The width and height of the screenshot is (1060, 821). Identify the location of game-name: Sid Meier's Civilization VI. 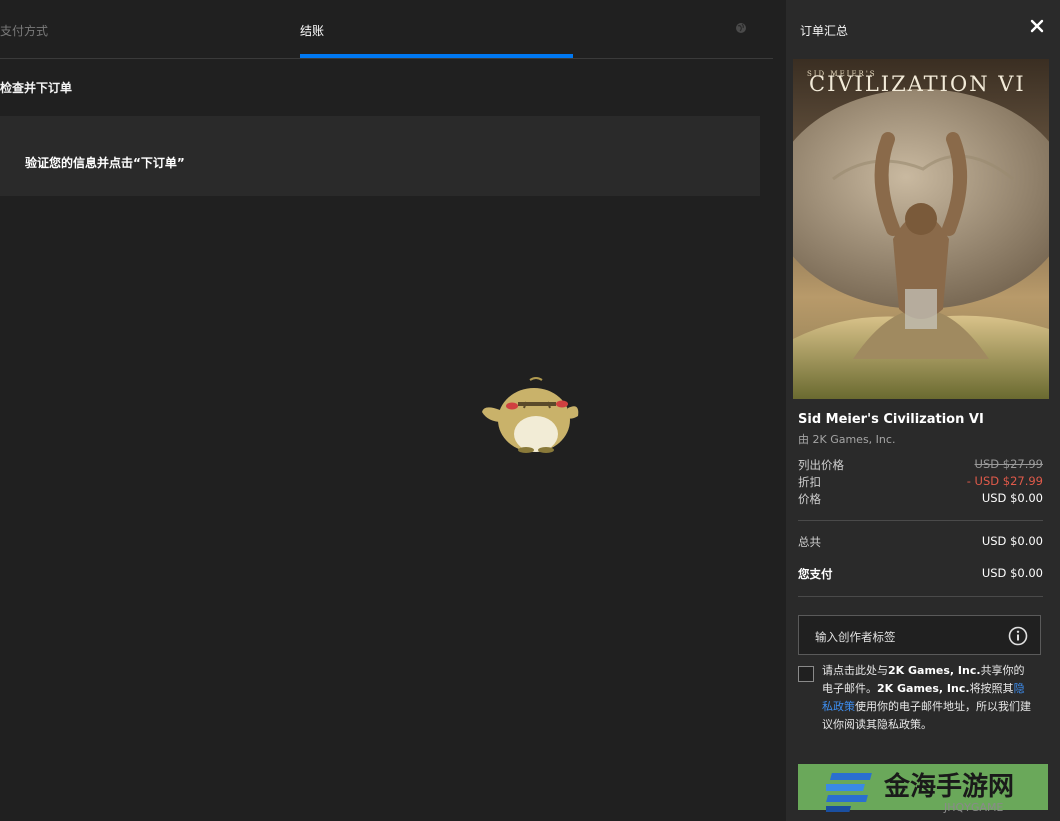
(891, 419).